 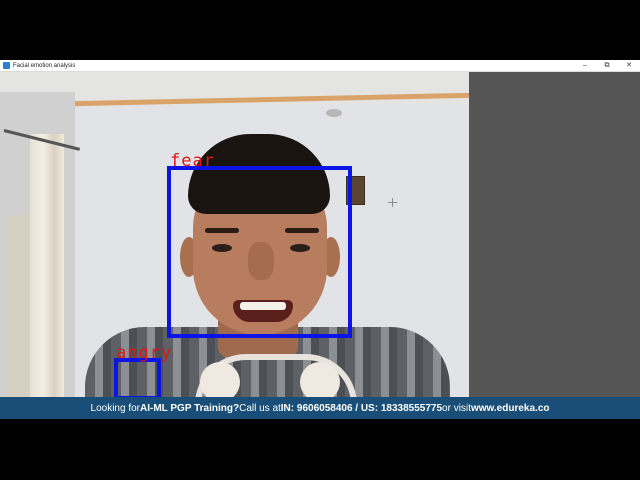 What do you see at coordinates (585, 65) in the screenshot?
I see `minimize-button: –` at bounding box center [585, 65].